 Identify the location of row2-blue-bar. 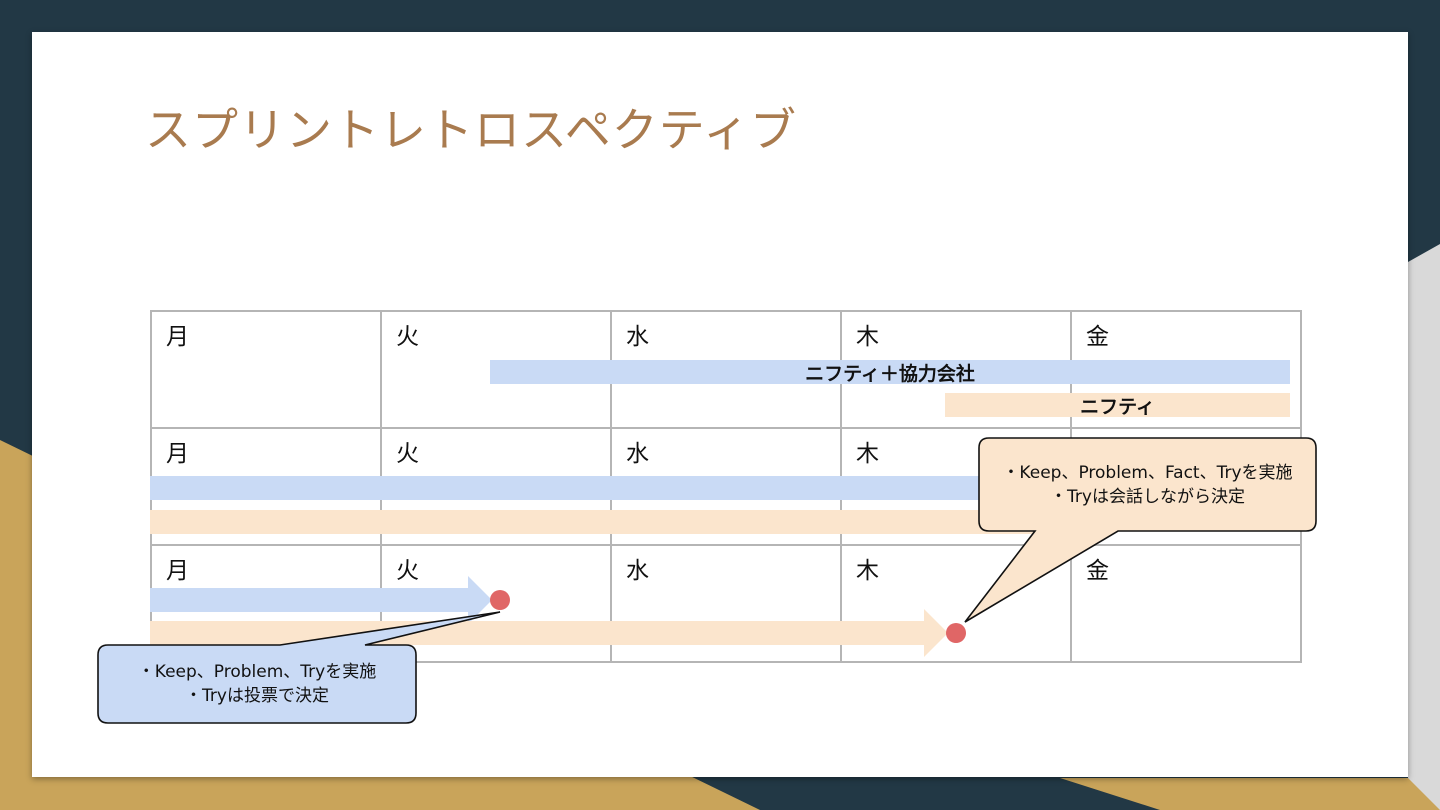
(600, 488).